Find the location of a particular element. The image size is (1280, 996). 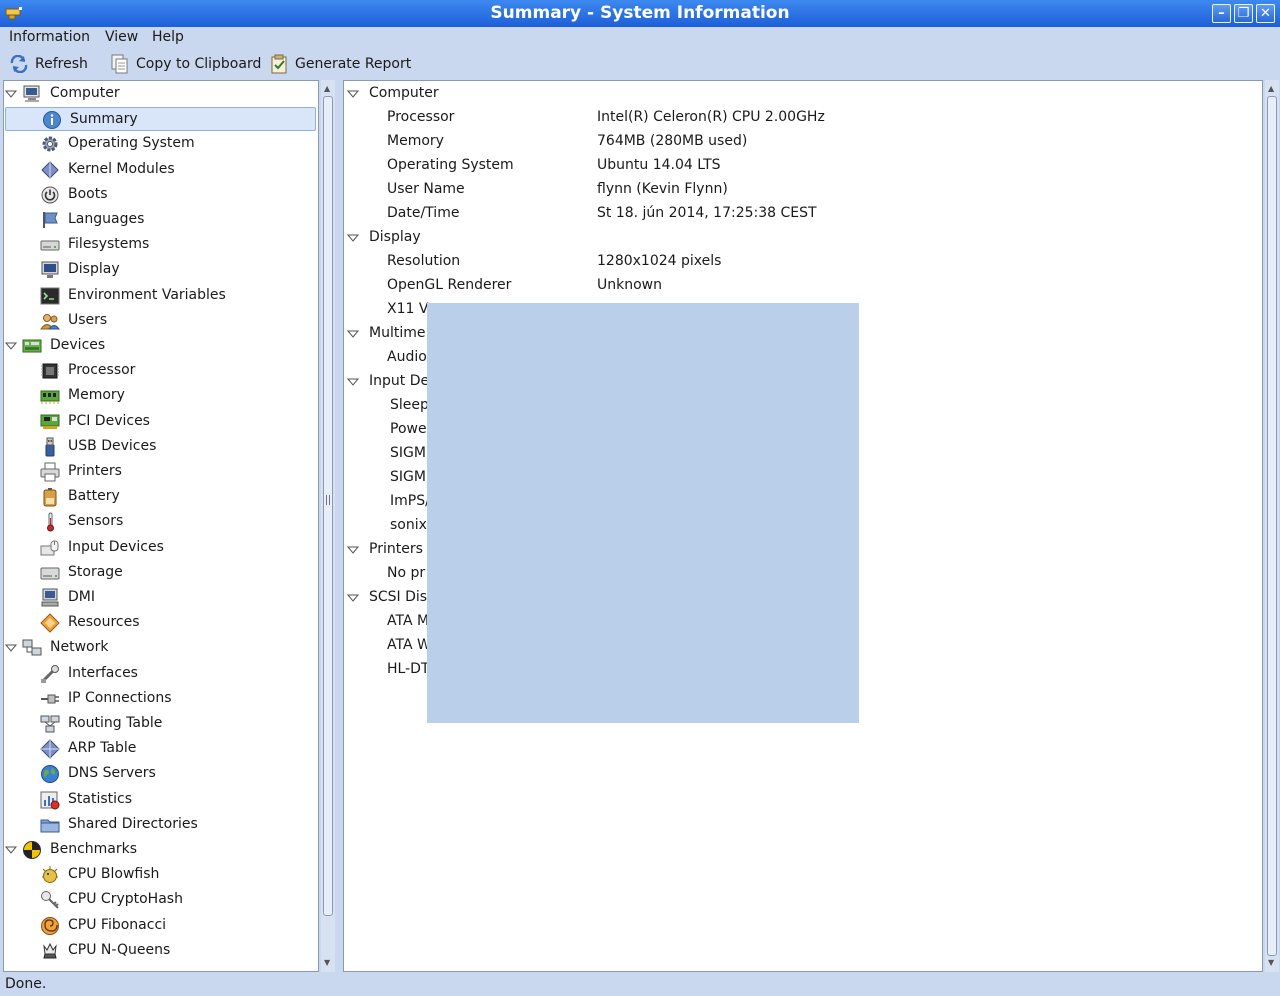

scroll-up-icon: ▲ is located at coordinates (327, 88).